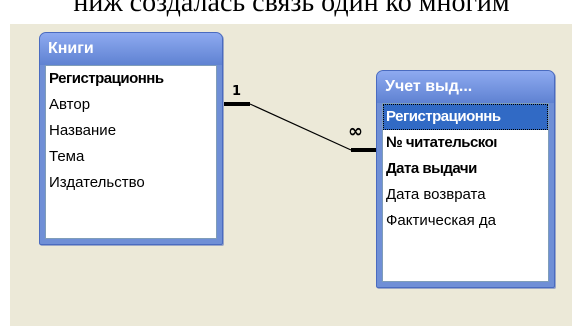 The height and width of the screenshot is (334, 583). Describe the element at coordinates (291, 9) in the screenshot. I see `page-caption: ниж создалась связь один ко многим` at that location.